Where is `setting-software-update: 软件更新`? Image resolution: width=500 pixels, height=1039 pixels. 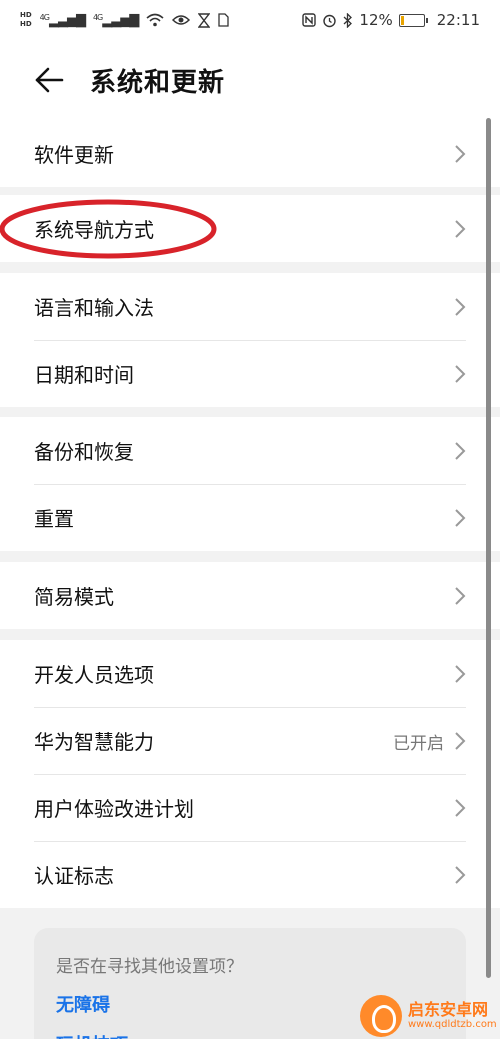 setting-software-update: 软件更新 is located at coordinates (250, 153).